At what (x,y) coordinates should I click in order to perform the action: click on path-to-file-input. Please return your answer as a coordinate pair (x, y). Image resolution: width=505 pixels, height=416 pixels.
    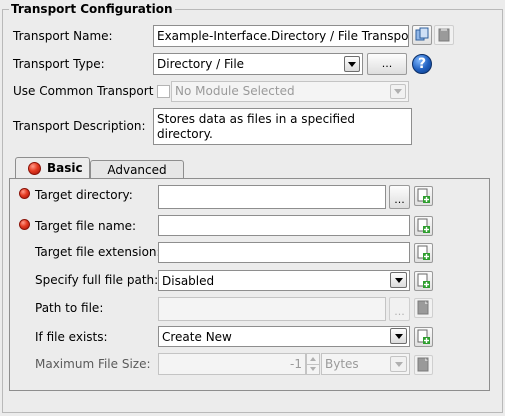
    Looking at the image, I should click on (272, 309).